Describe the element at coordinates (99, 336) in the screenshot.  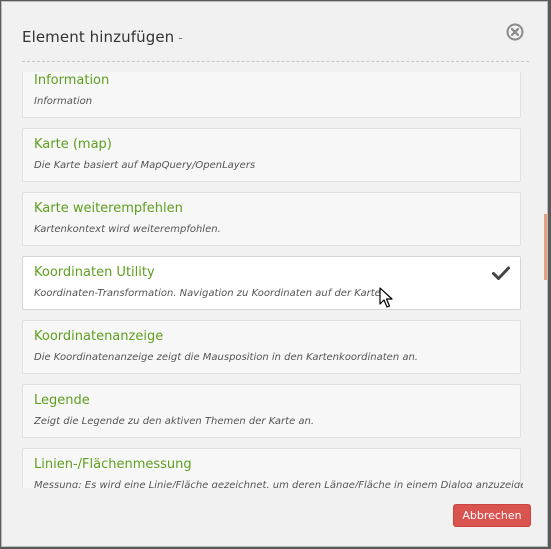
I see `item-title: Koordinatenanzeige` at that location.